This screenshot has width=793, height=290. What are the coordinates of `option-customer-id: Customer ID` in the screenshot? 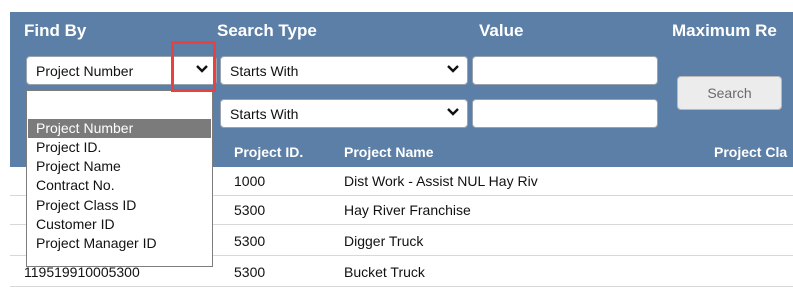 It's located at (119, 224).